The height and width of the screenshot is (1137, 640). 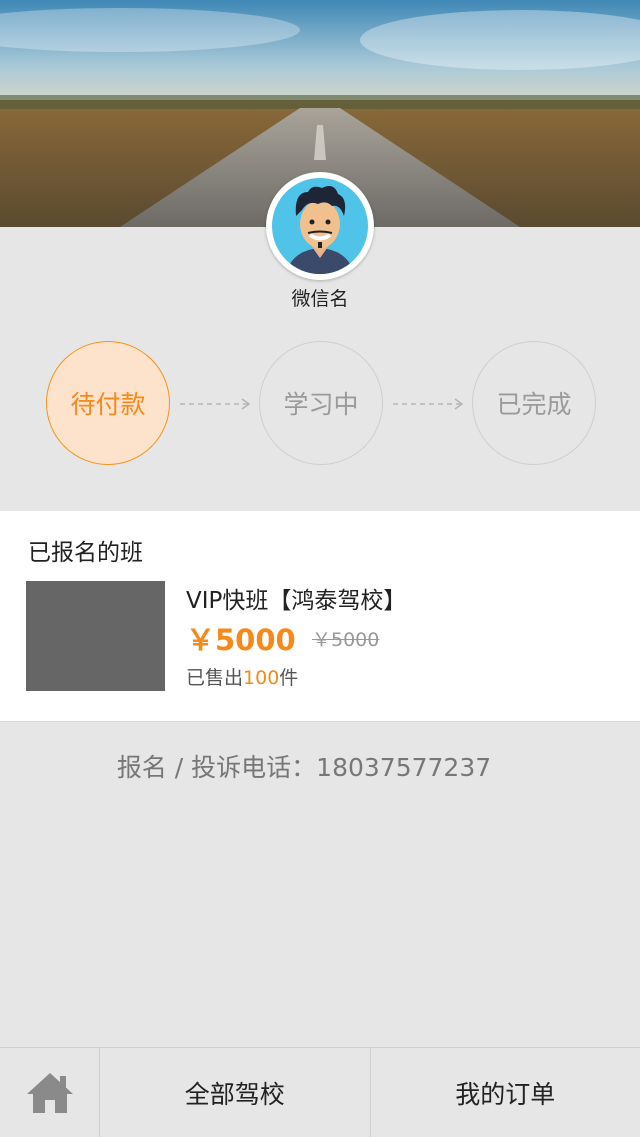 I want to click on sold-suffix: 件, so click(x=288, y=678).